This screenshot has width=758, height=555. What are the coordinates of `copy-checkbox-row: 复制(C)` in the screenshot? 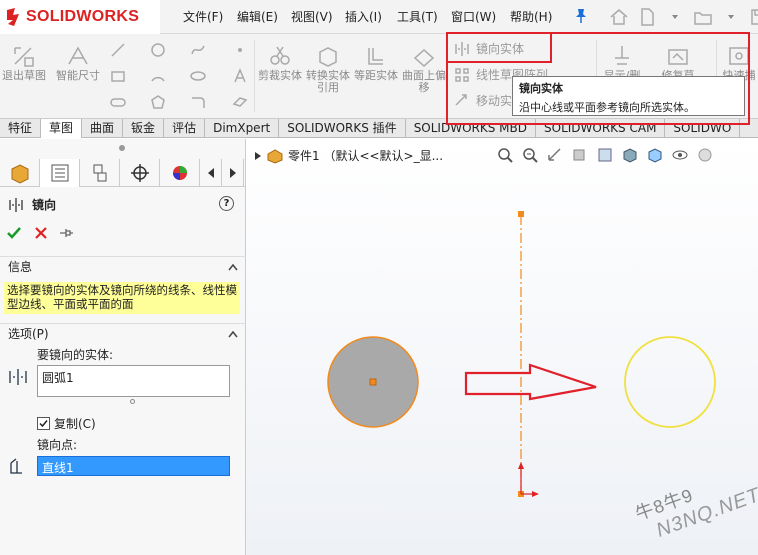 It's located at (66, 423).